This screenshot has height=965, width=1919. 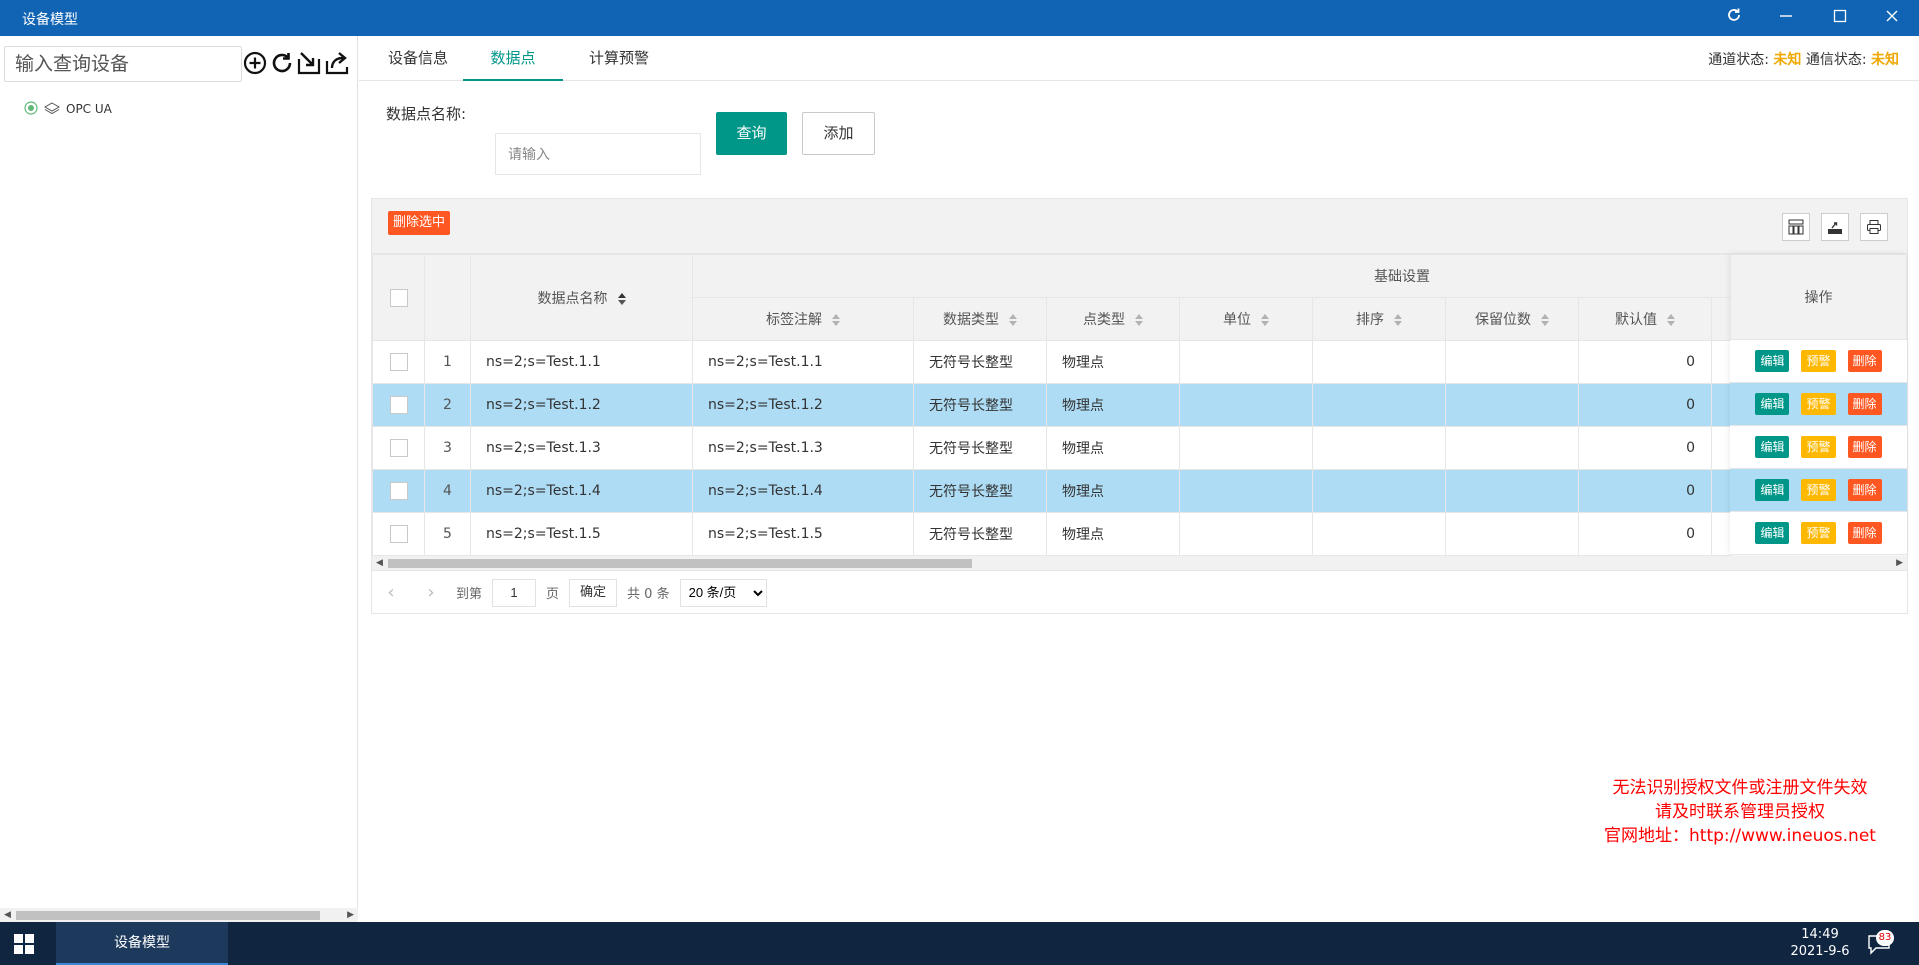 I want to click on system-clock: 14:49 2021-9-6, so click(x=1820, y=943).